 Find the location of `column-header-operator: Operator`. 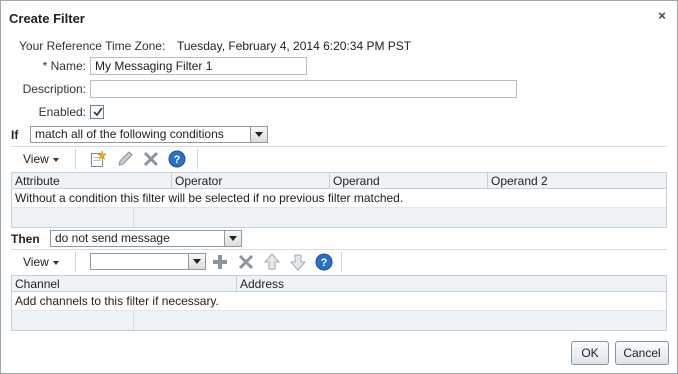

column-header-operator: Operator is located at coordinates (251, 181).